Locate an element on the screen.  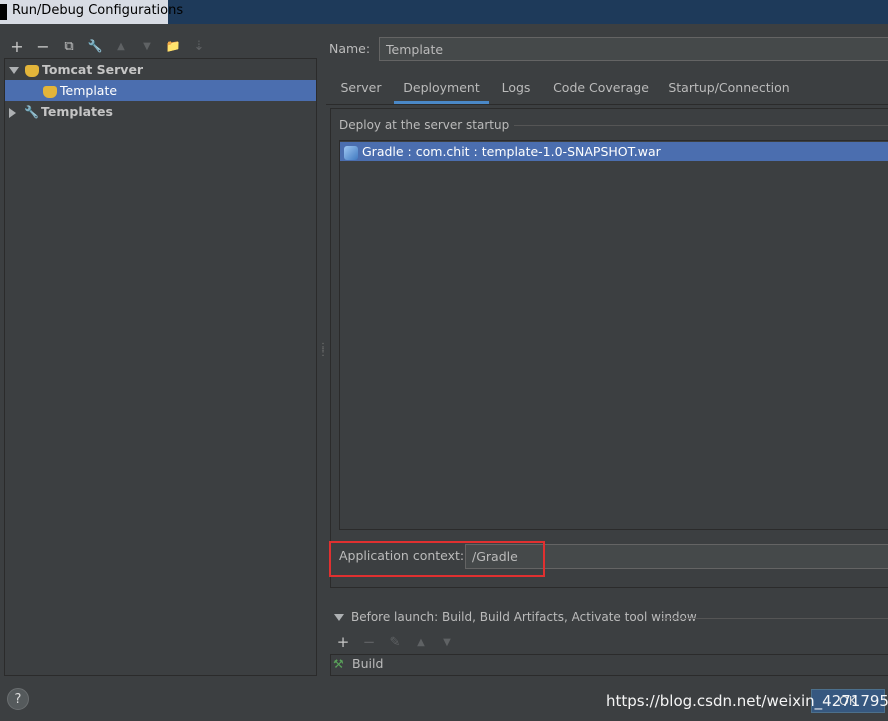
collapsed-arrow-icon is located at coordinates (12, 112).